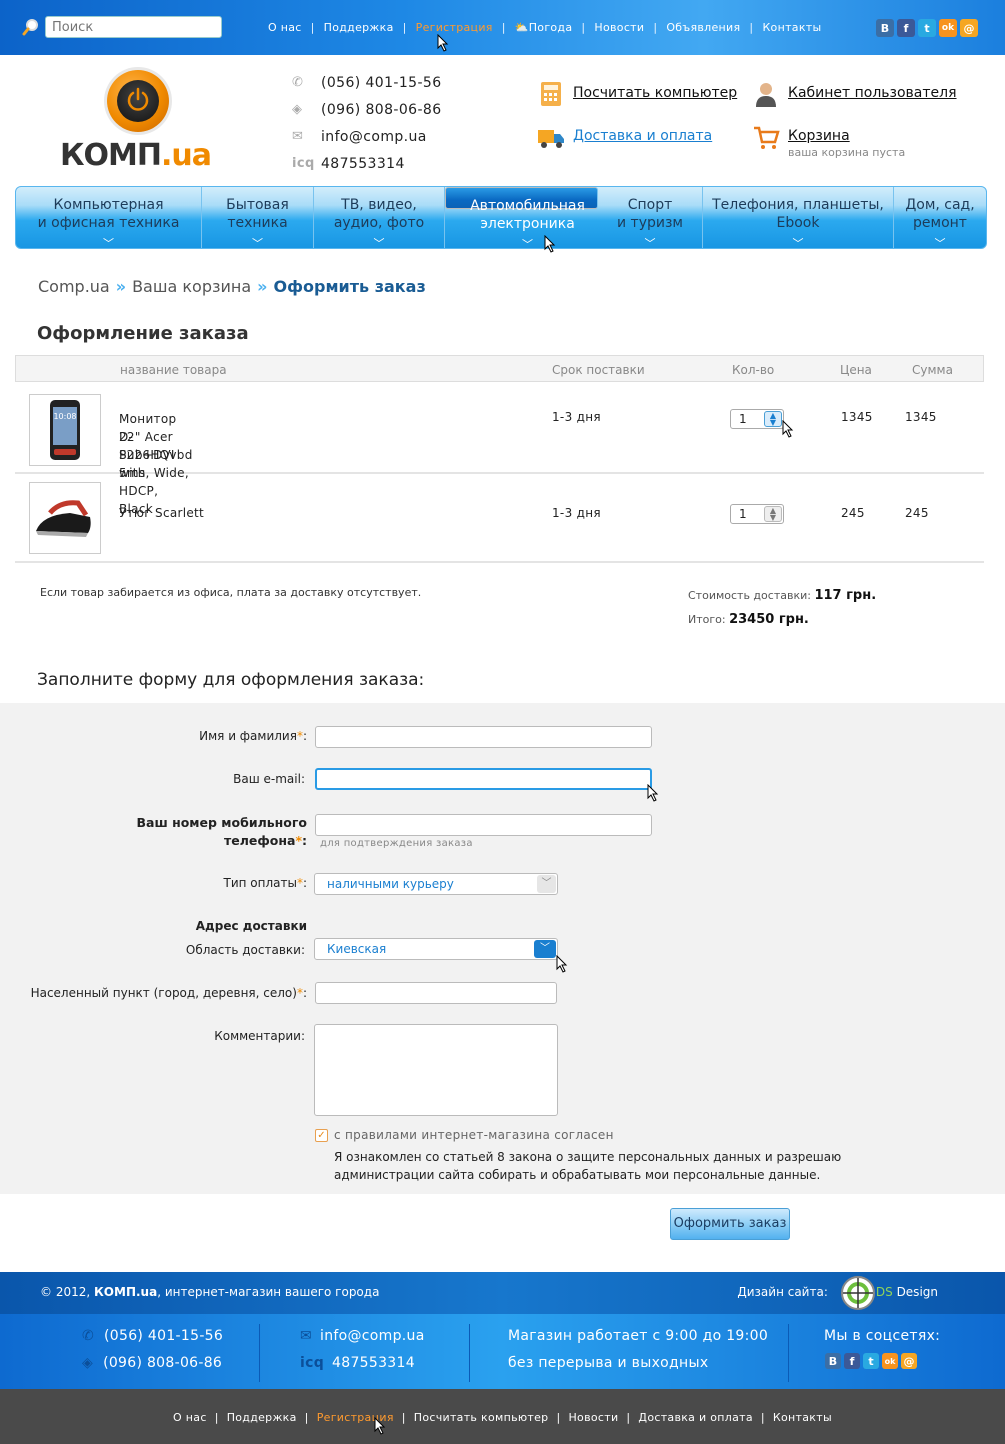  I want to click on product-thumbnail: 10:08, so click(65, 430).